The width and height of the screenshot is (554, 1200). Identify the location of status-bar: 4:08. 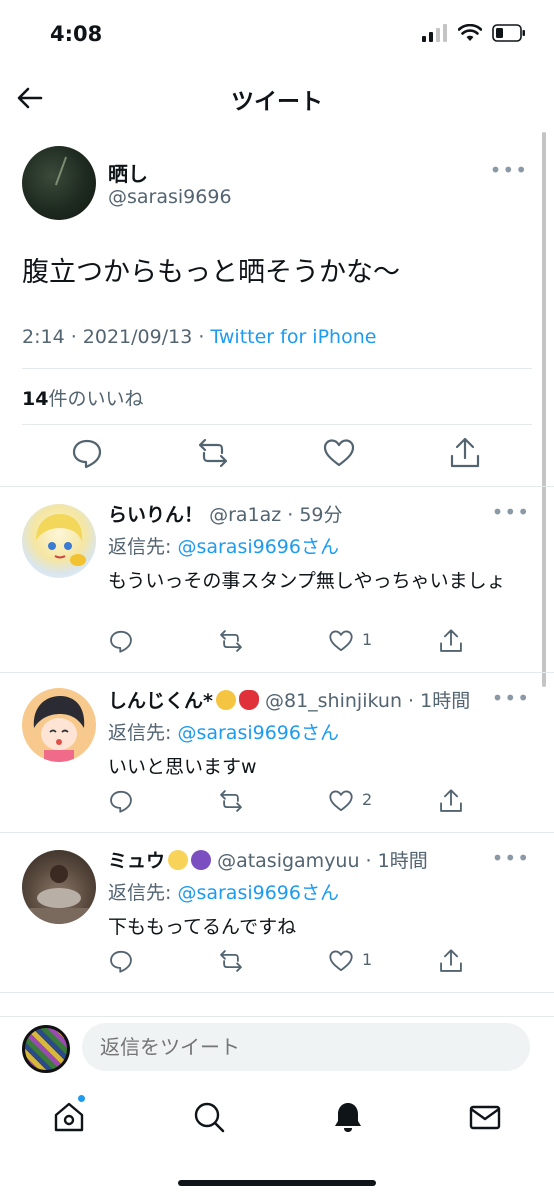
(277, 35).